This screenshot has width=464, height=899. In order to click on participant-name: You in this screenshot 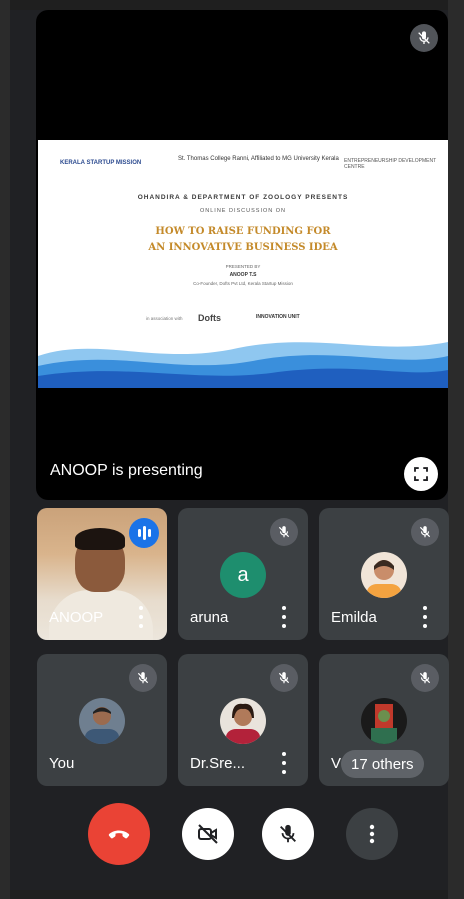, I will do `click(62, 763)`.